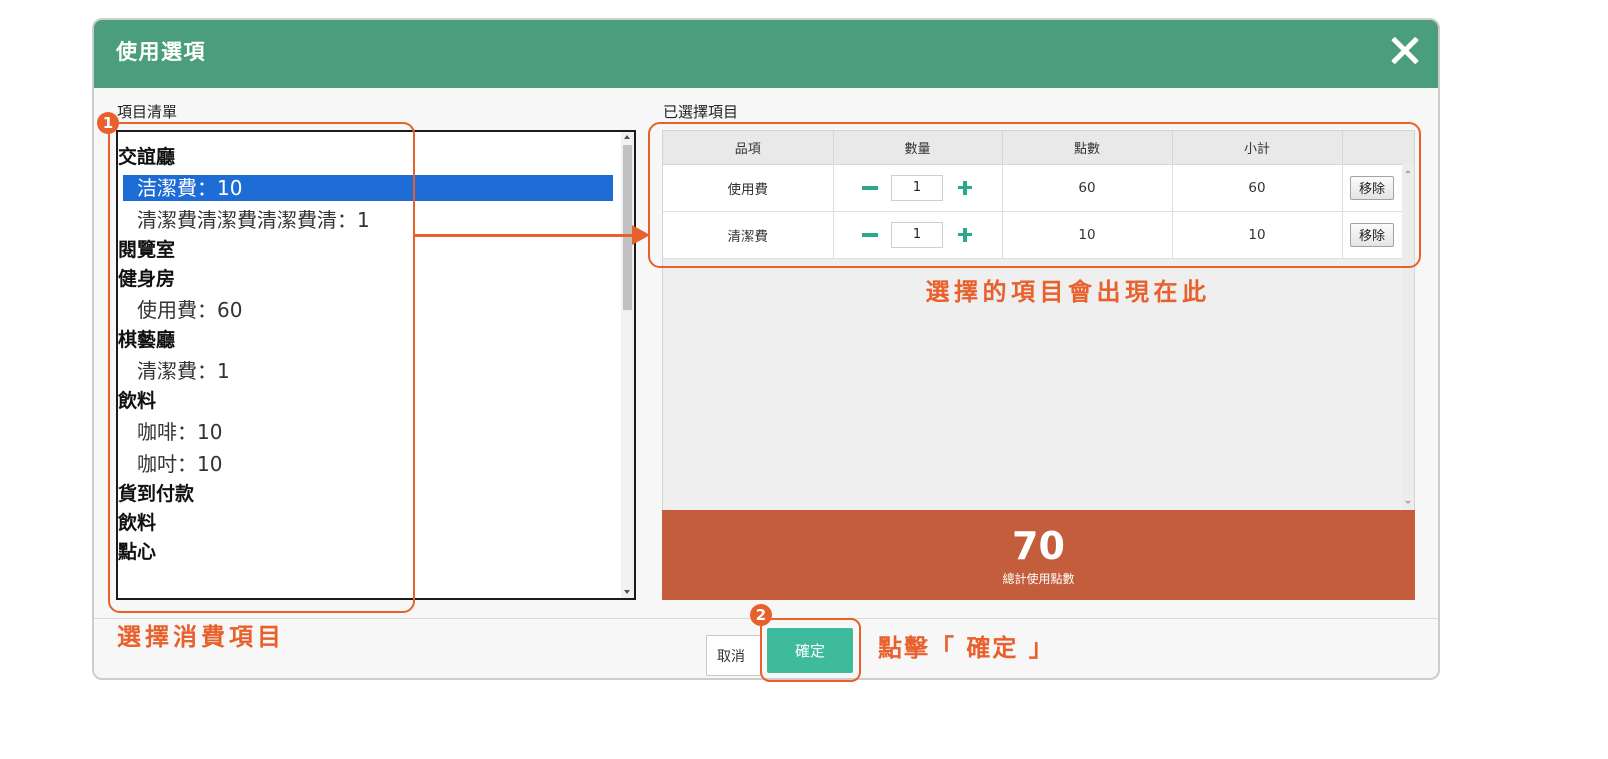 The width and height of the screenshot is (1608, 759). I want to click on list-option-label: 咖啡：10, so click(180, 432).